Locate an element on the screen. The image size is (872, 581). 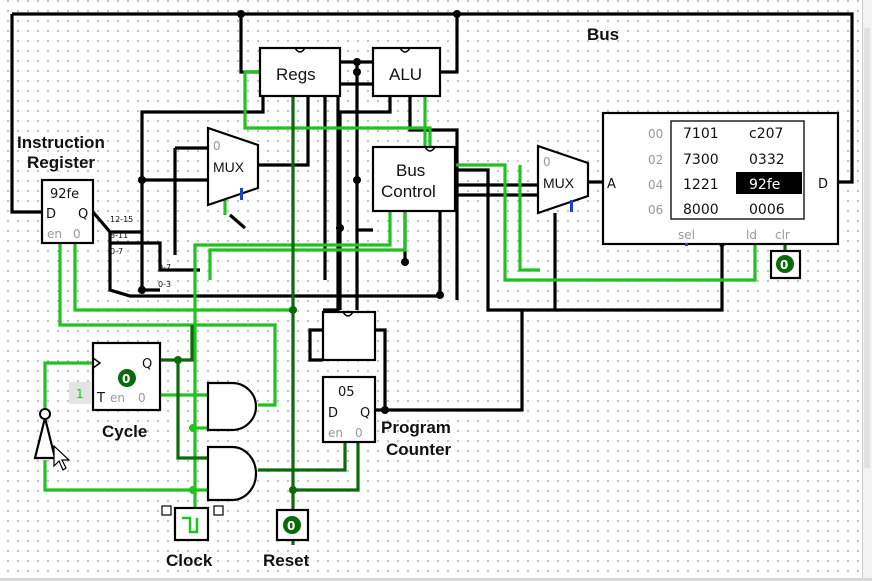
not-gate is located at coordinates (45, 434).